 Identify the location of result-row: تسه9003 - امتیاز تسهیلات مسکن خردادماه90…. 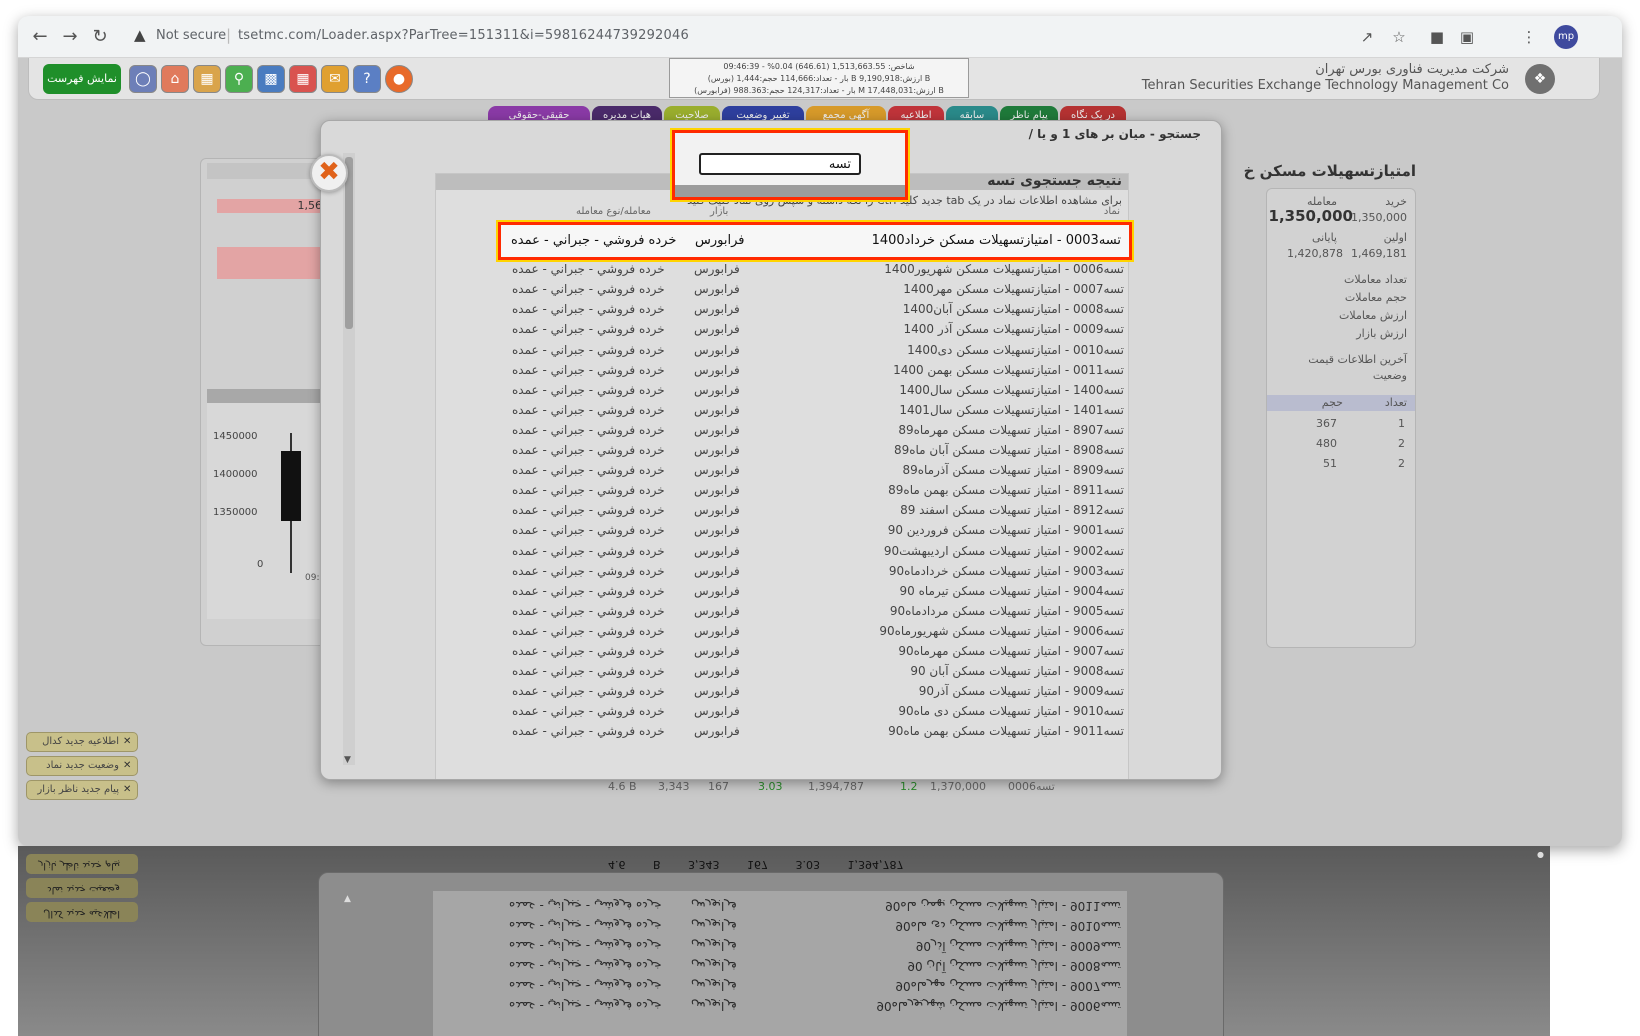
(783, 572).